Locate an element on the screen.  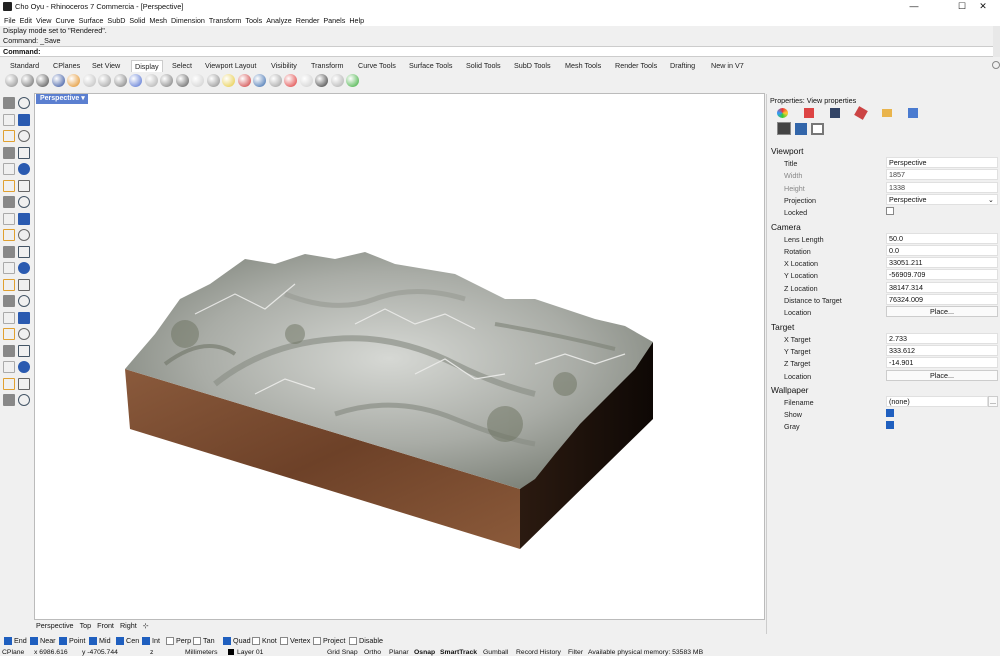
menu-tools: Tools is located at coordinates (251, 19).